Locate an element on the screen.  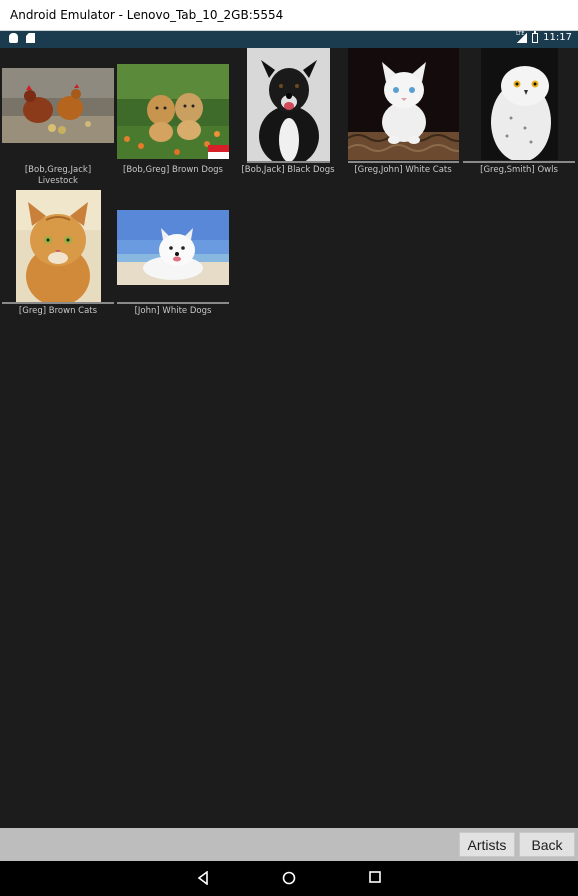
album-caption-line2: Livestock is located at coordinates (58, 181).